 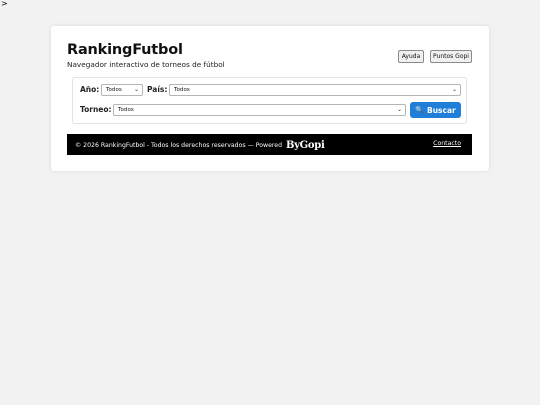 I want to click on year-select: Todos ⌄, so click(x=122, y=90).